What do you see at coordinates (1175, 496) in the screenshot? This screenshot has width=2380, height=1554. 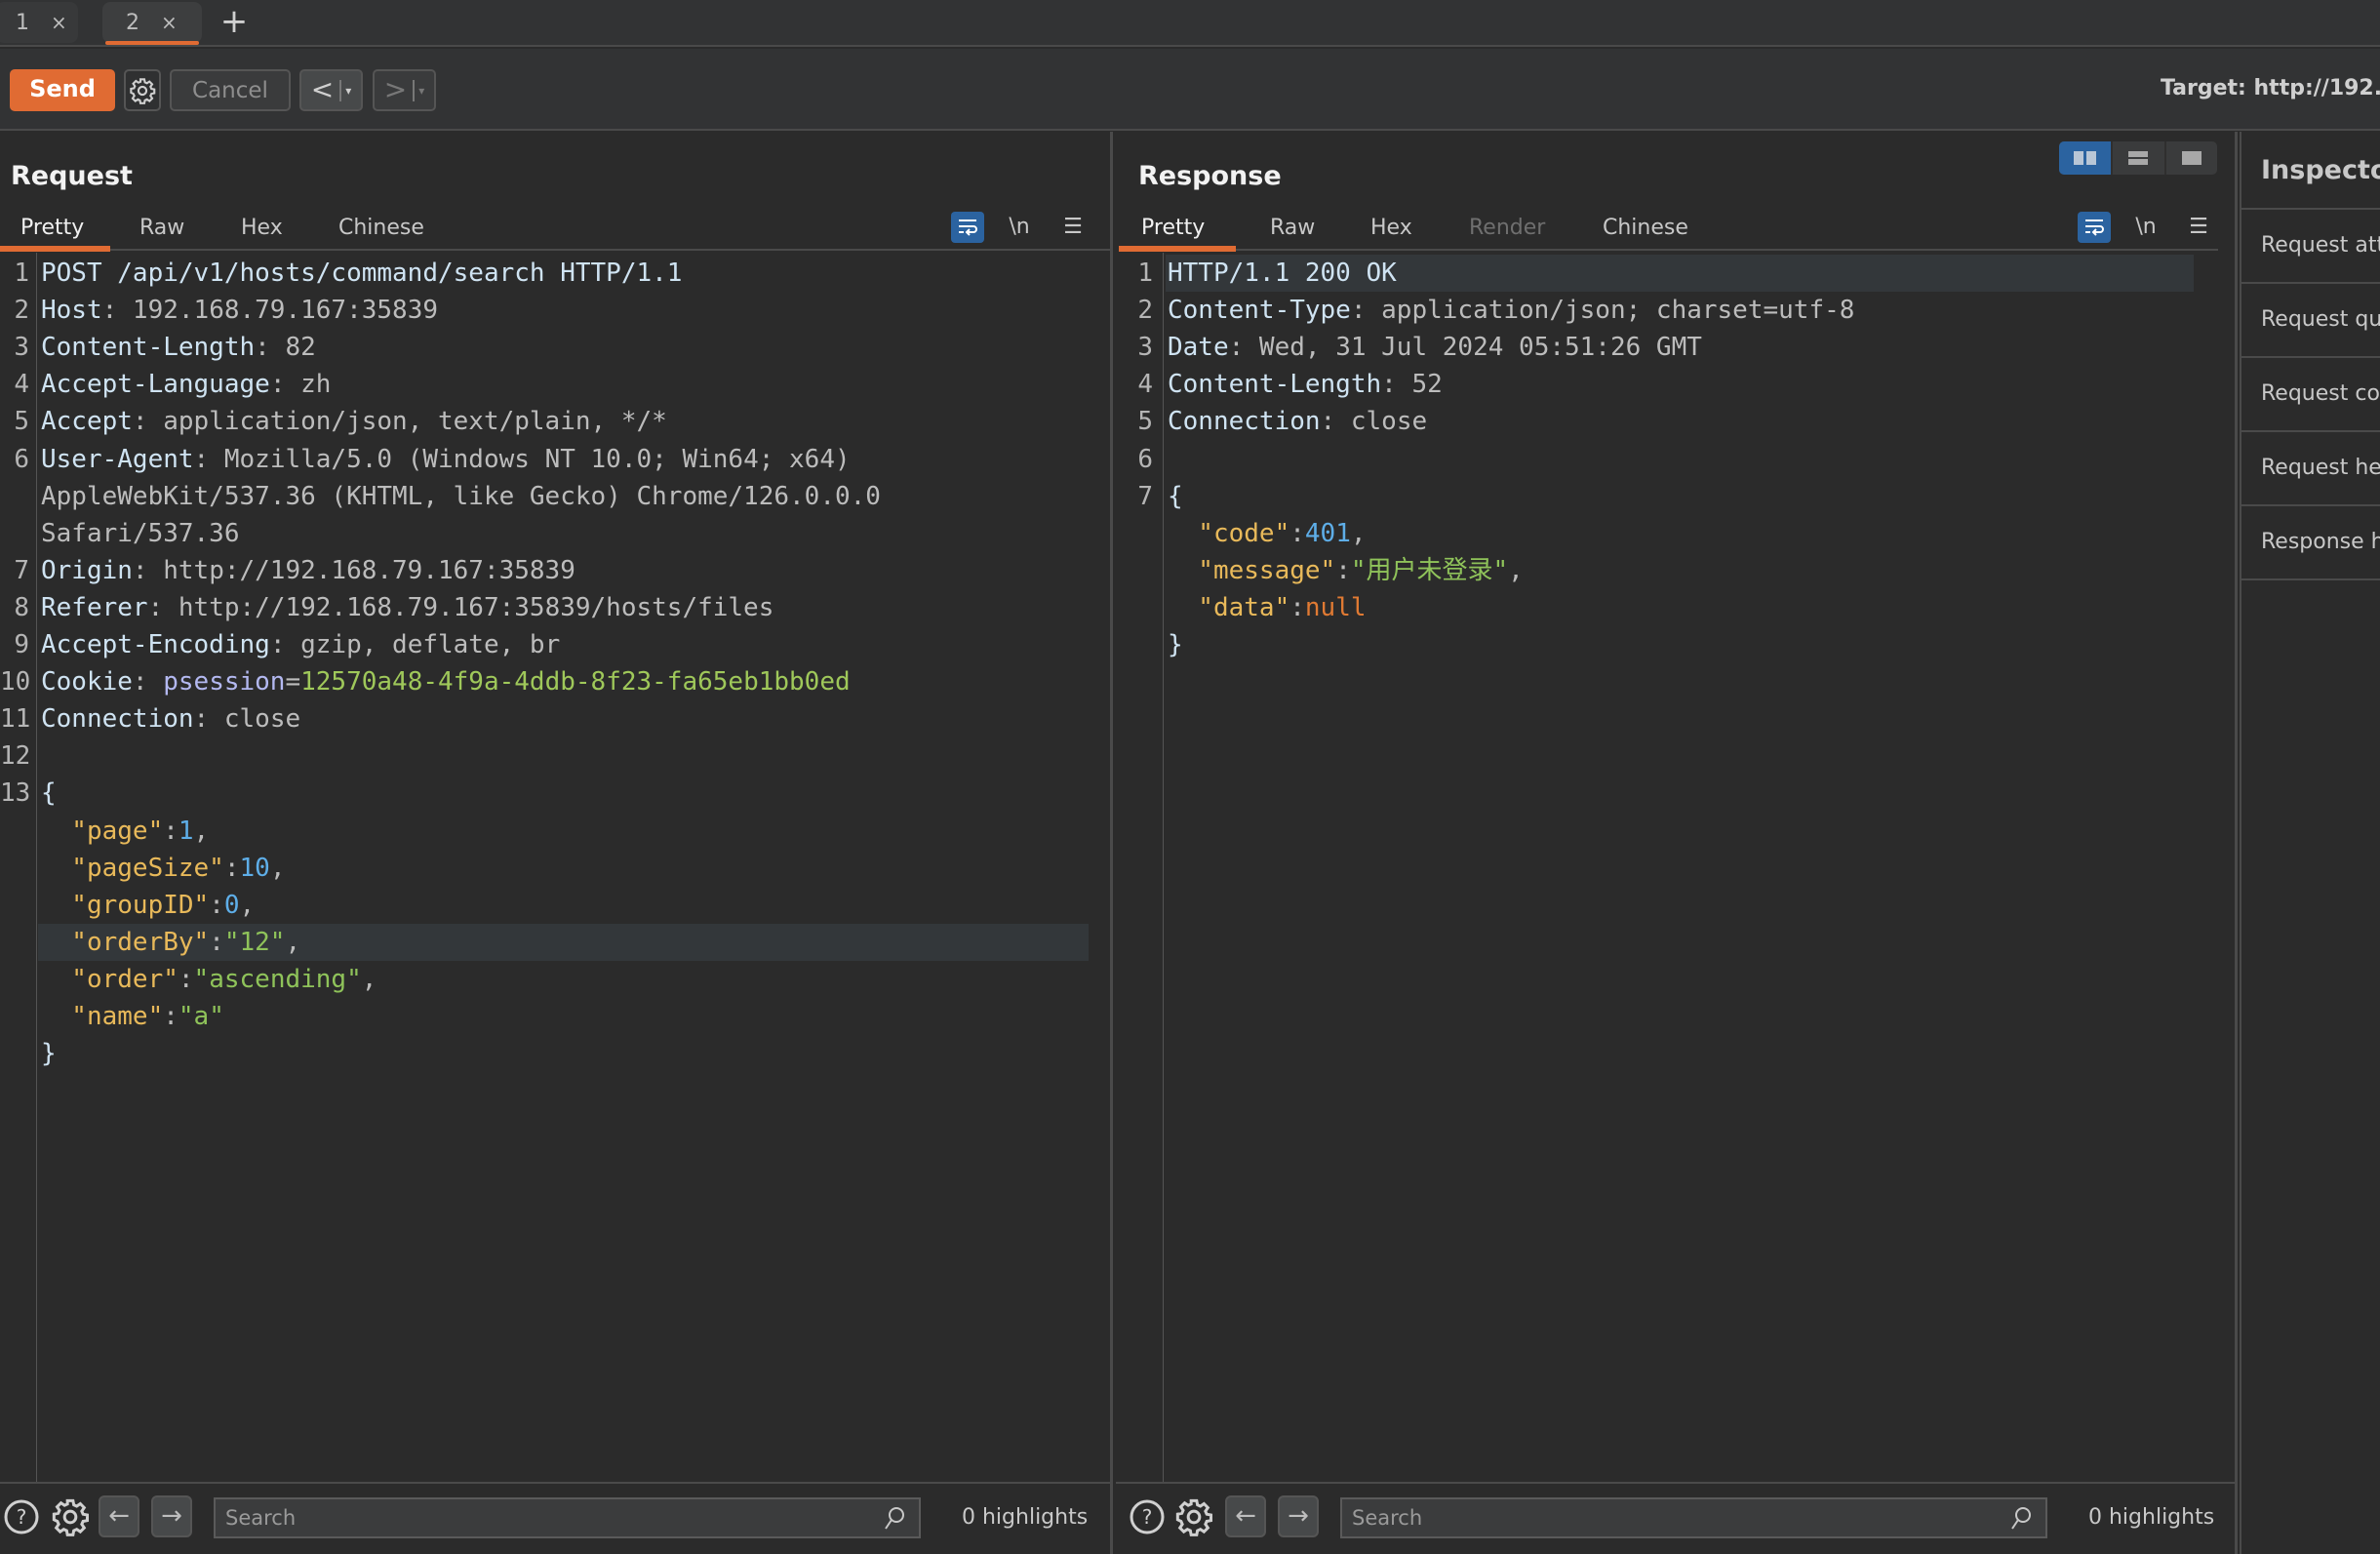 I see `line-text: {` at bounding box center [1175, 496].